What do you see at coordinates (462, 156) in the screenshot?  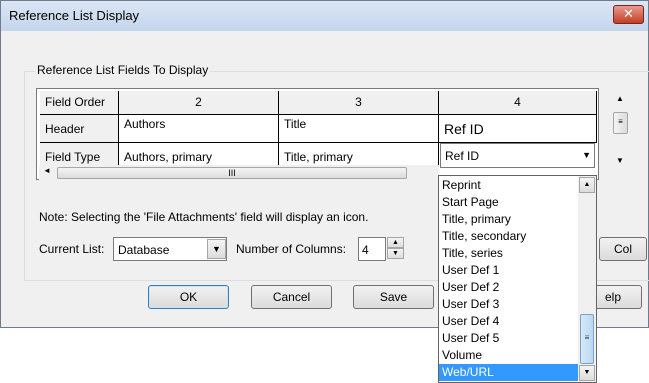 I see `field-type-dropdown-value: Ref ID` at bounding box center [462, 156].